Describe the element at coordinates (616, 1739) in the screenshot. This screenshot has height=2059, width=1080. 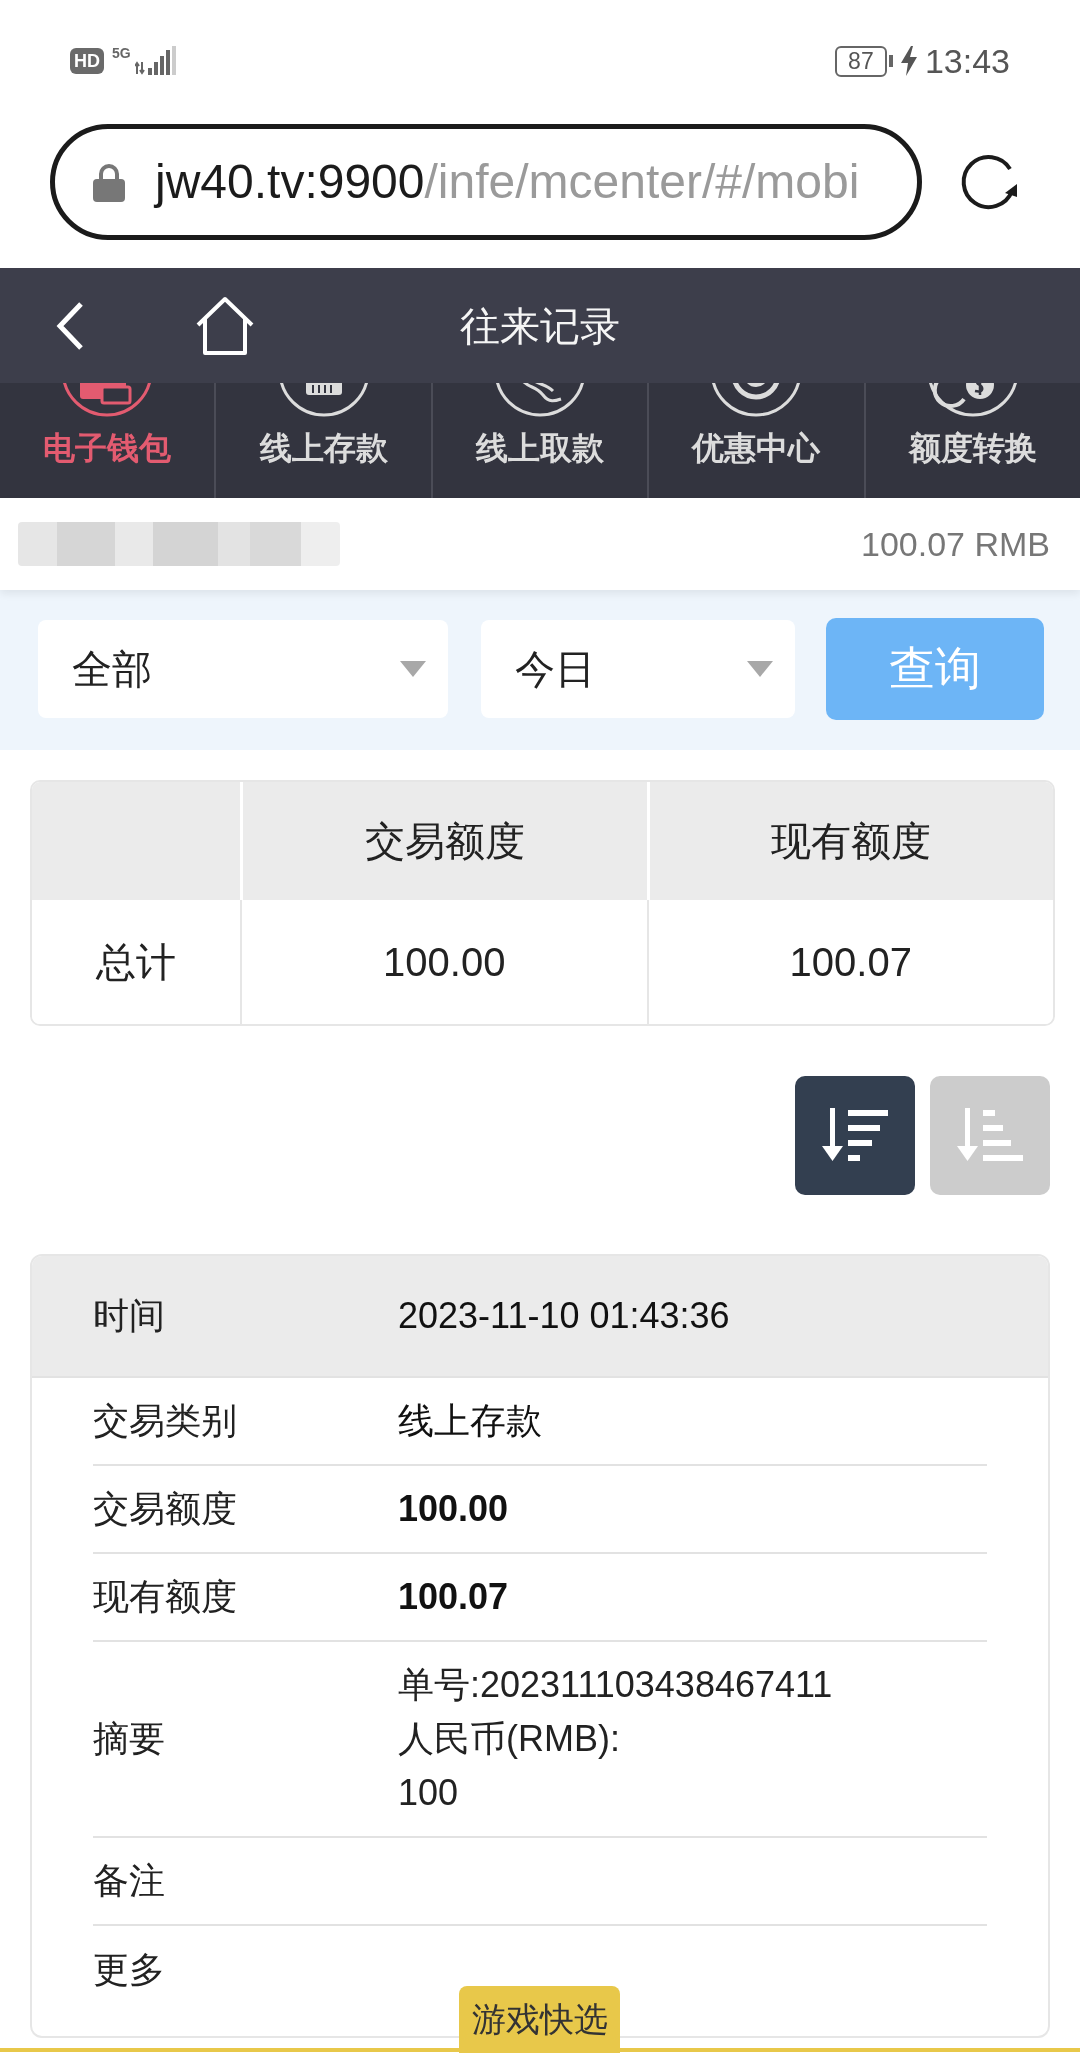
I see `summary-text: 单号:202311103438467411 人民币(RMB): 100` at that location.